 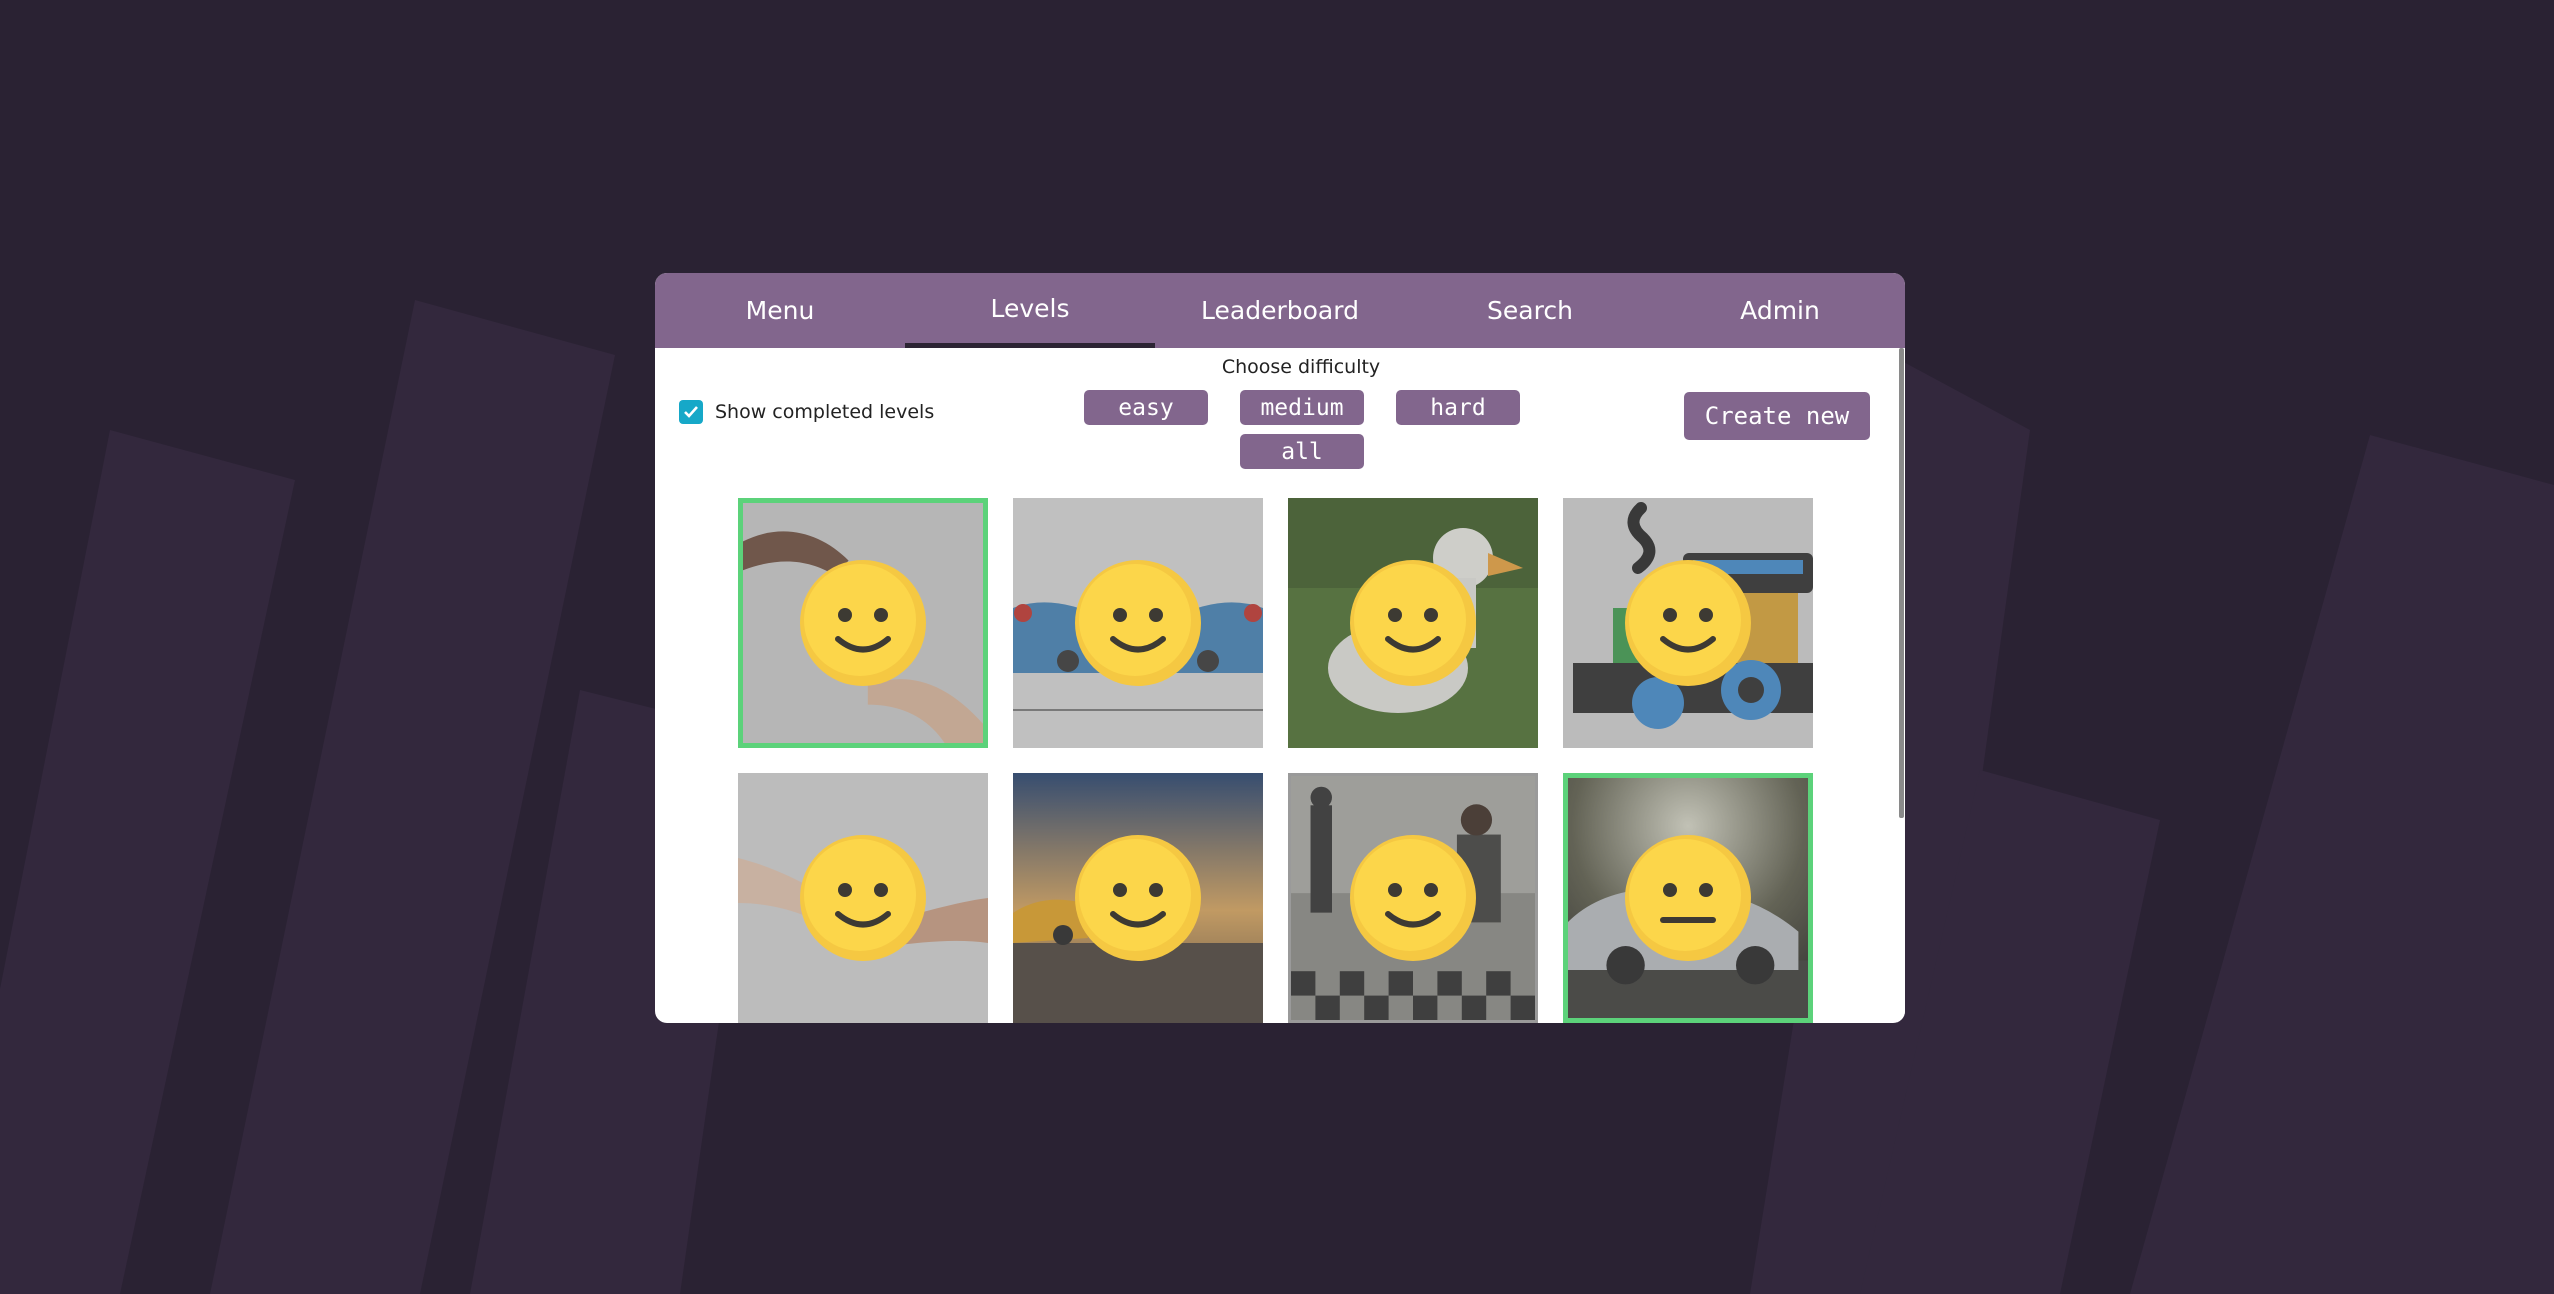 I want to click on tab-levels: Levels, so click(x=1030, y=310).